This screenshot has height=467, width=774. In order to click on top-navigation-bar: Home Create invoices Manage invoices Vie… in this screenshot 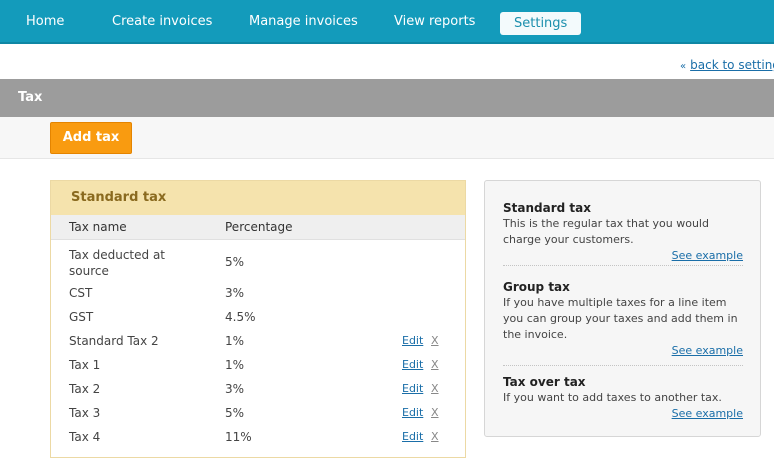, I will do `click(387, 22)`.